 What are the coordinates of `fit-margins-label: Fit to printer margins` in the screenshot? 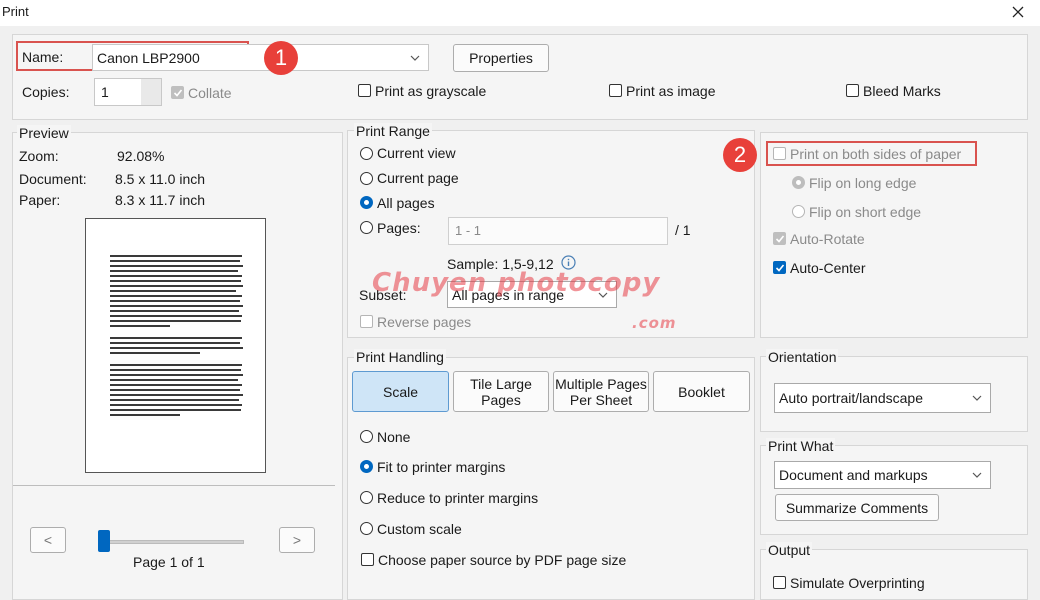 It's located at (441, 467).